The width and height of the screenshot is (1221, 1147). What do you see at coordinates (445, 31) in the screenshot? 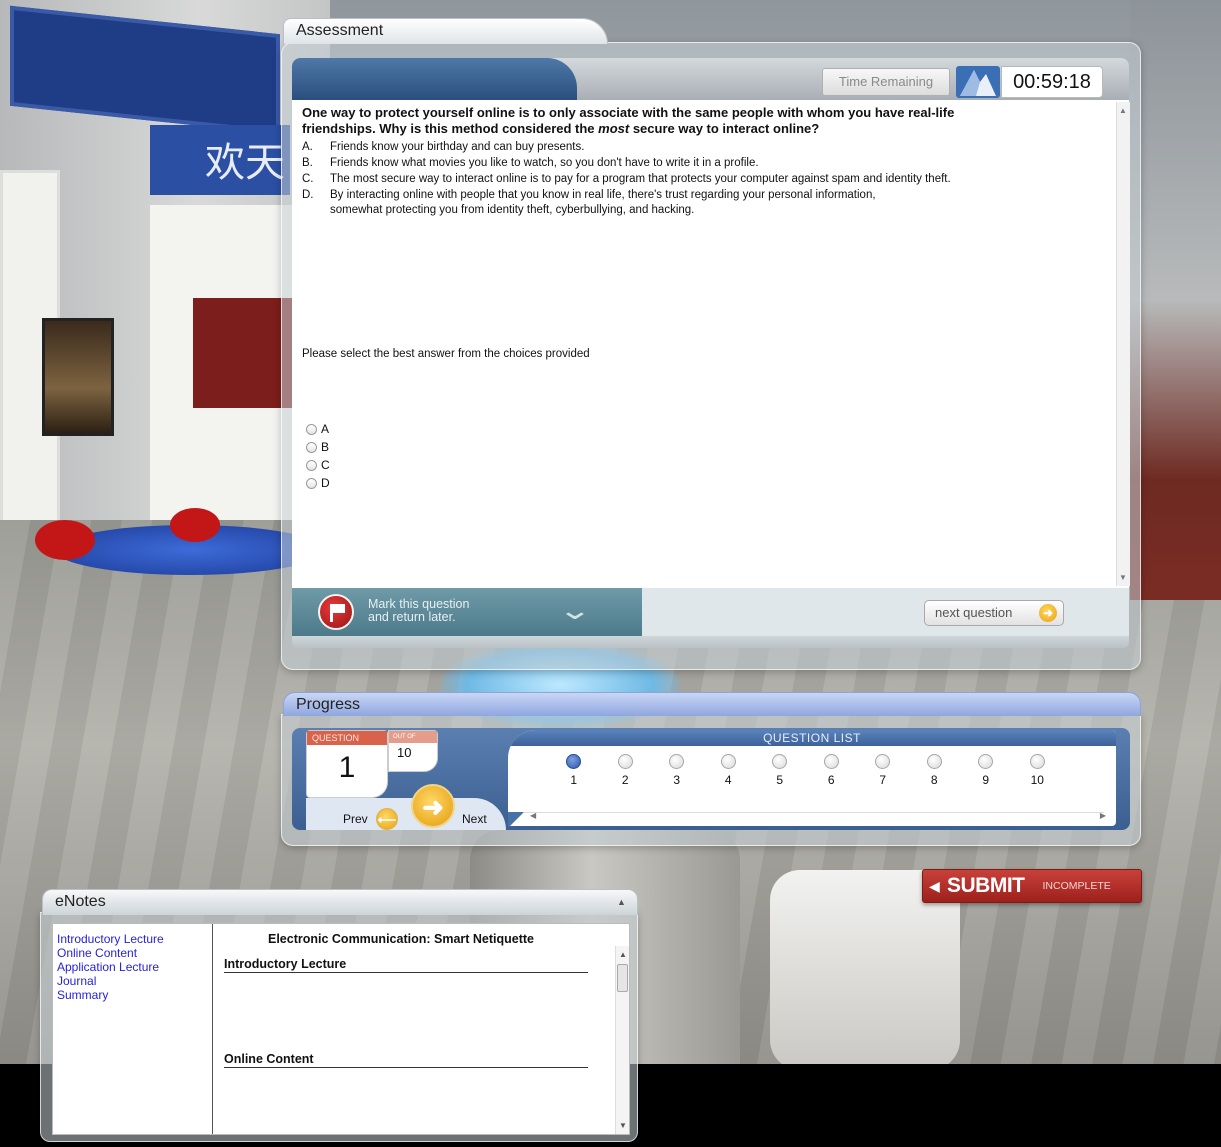
I see `assessment-panel-title: Assessment` at bounding box center [445, 31].